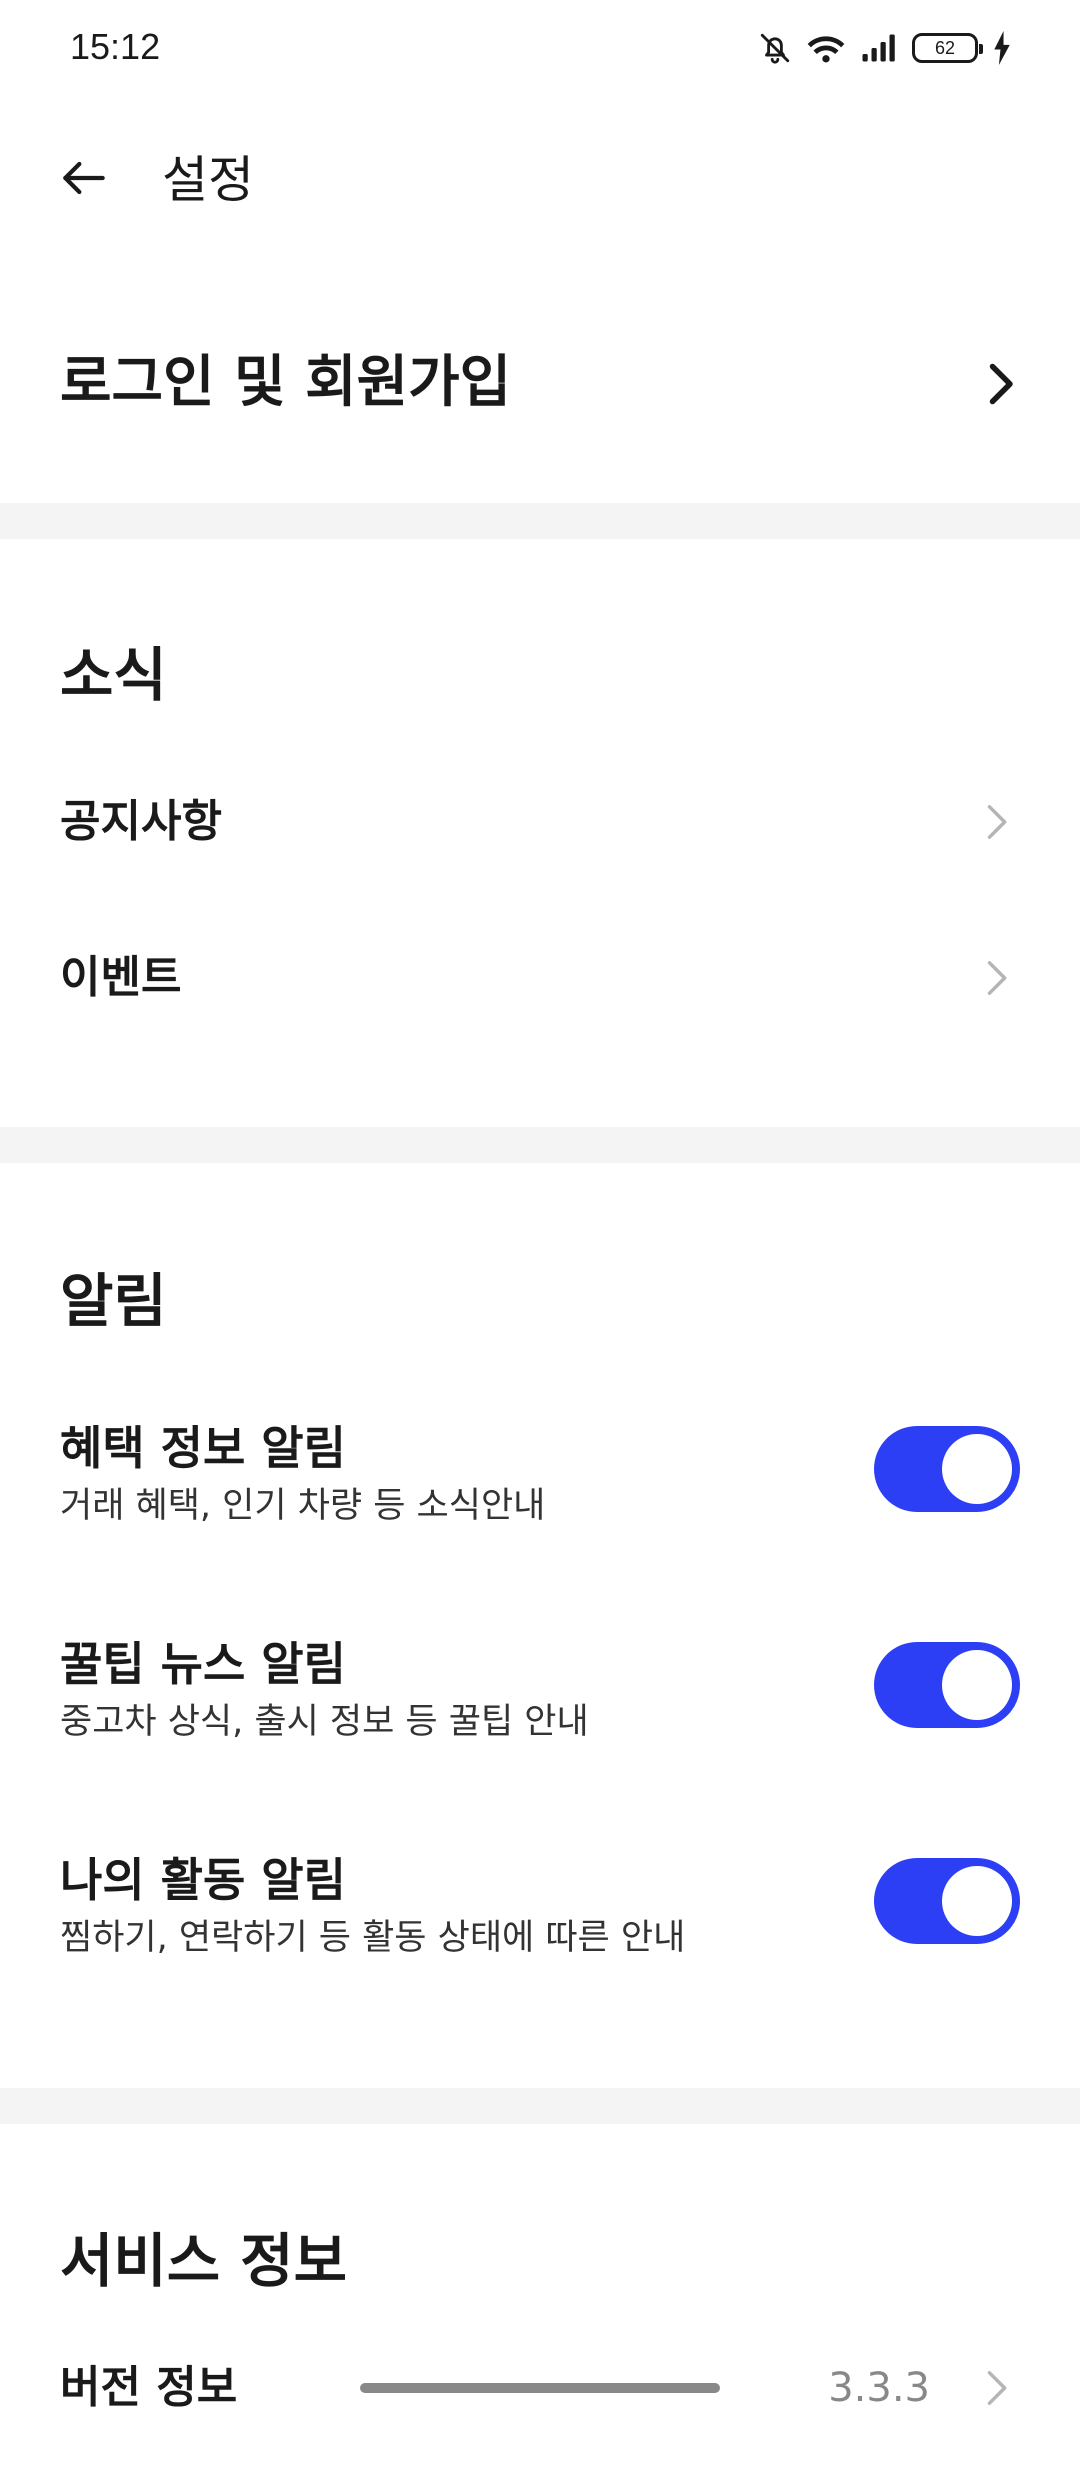  Describe the element at coordinates (203, 2261) in the screenshot. I see `section-title-service-info: 서비스 정보` at that location.